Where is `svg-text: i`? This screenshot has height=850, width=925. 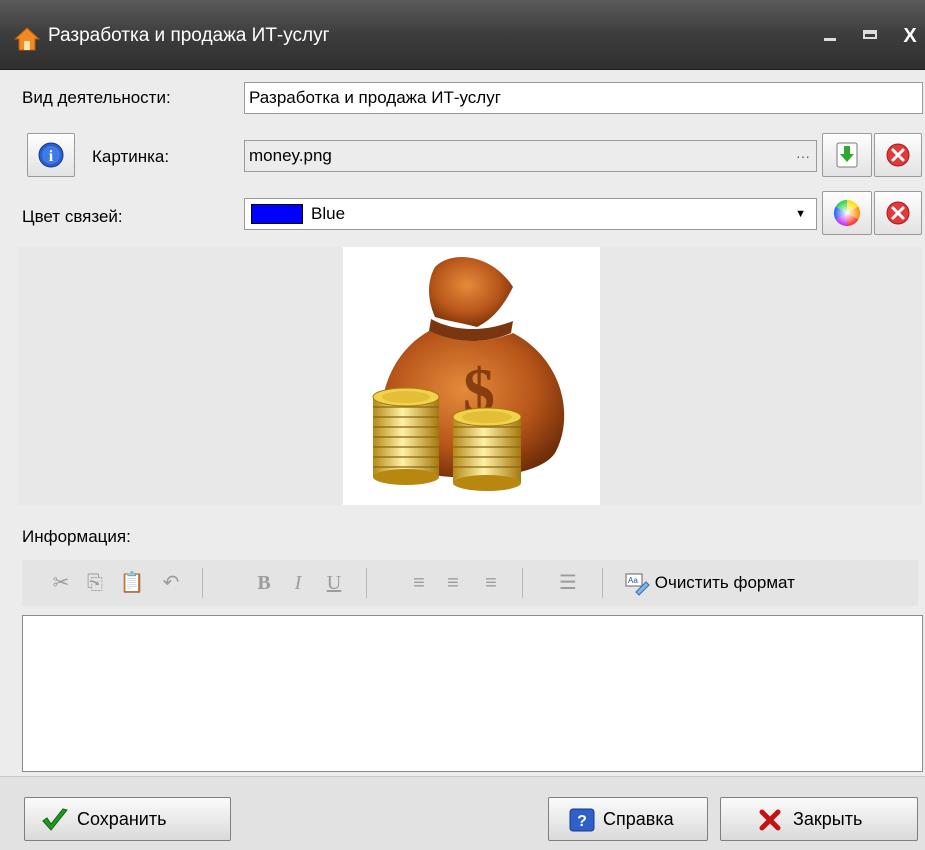 svg-text: i is located at coordinates (51, 156).